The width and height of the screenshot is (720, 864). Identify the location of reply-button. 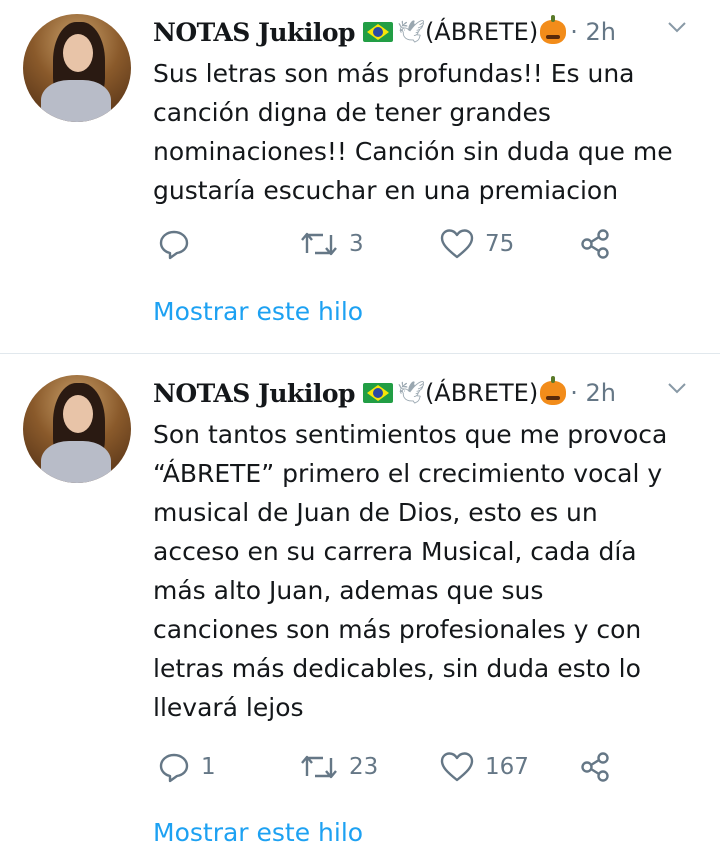
(179, 244).